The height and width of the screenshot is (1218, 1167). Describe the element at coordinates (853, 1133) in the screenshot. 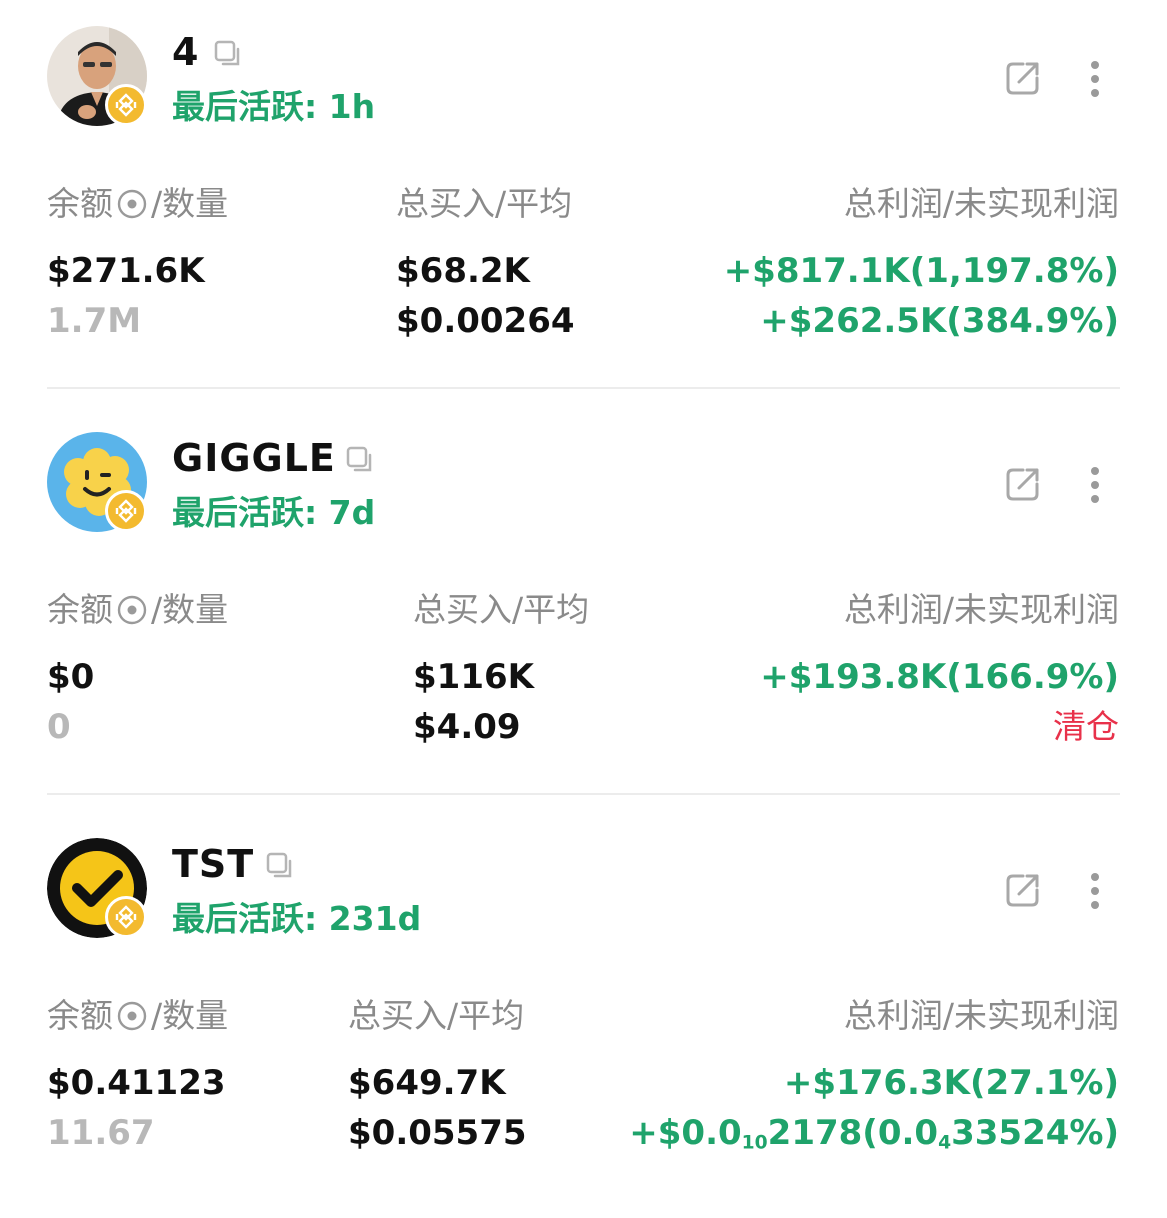

I see `unrealized-part: 2178(0.0` at that location.